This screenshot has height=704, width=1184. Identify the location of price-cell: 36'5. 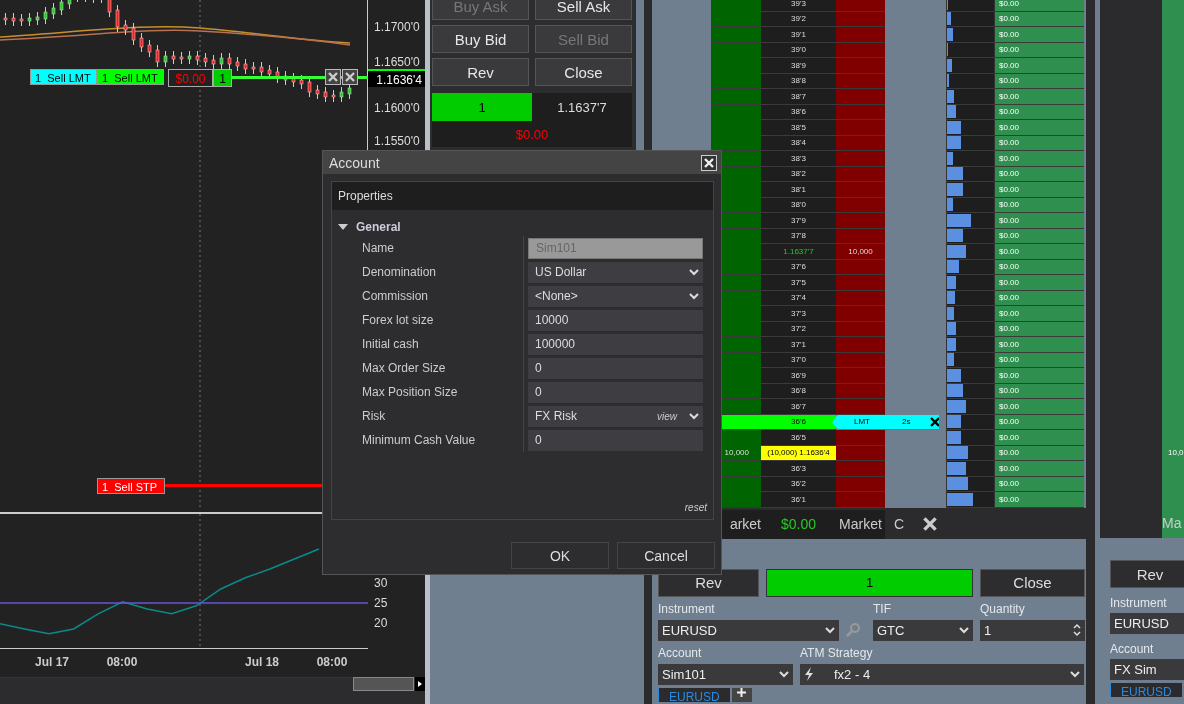
(798, 438).